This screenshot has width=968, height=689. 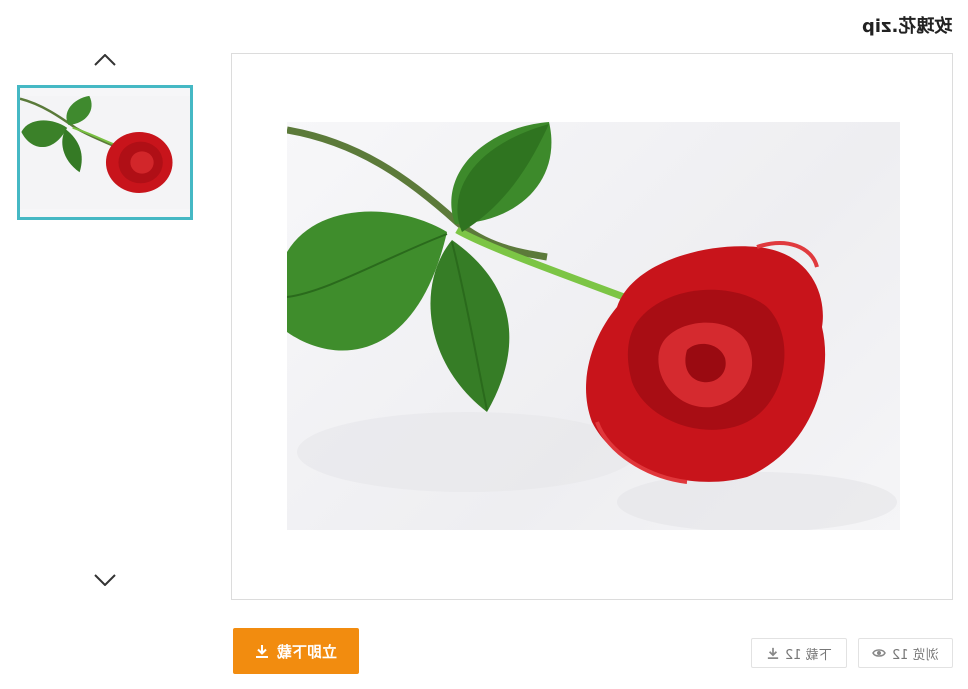 I want to click on thumbnail-next-button, so click(x=105, y=580).